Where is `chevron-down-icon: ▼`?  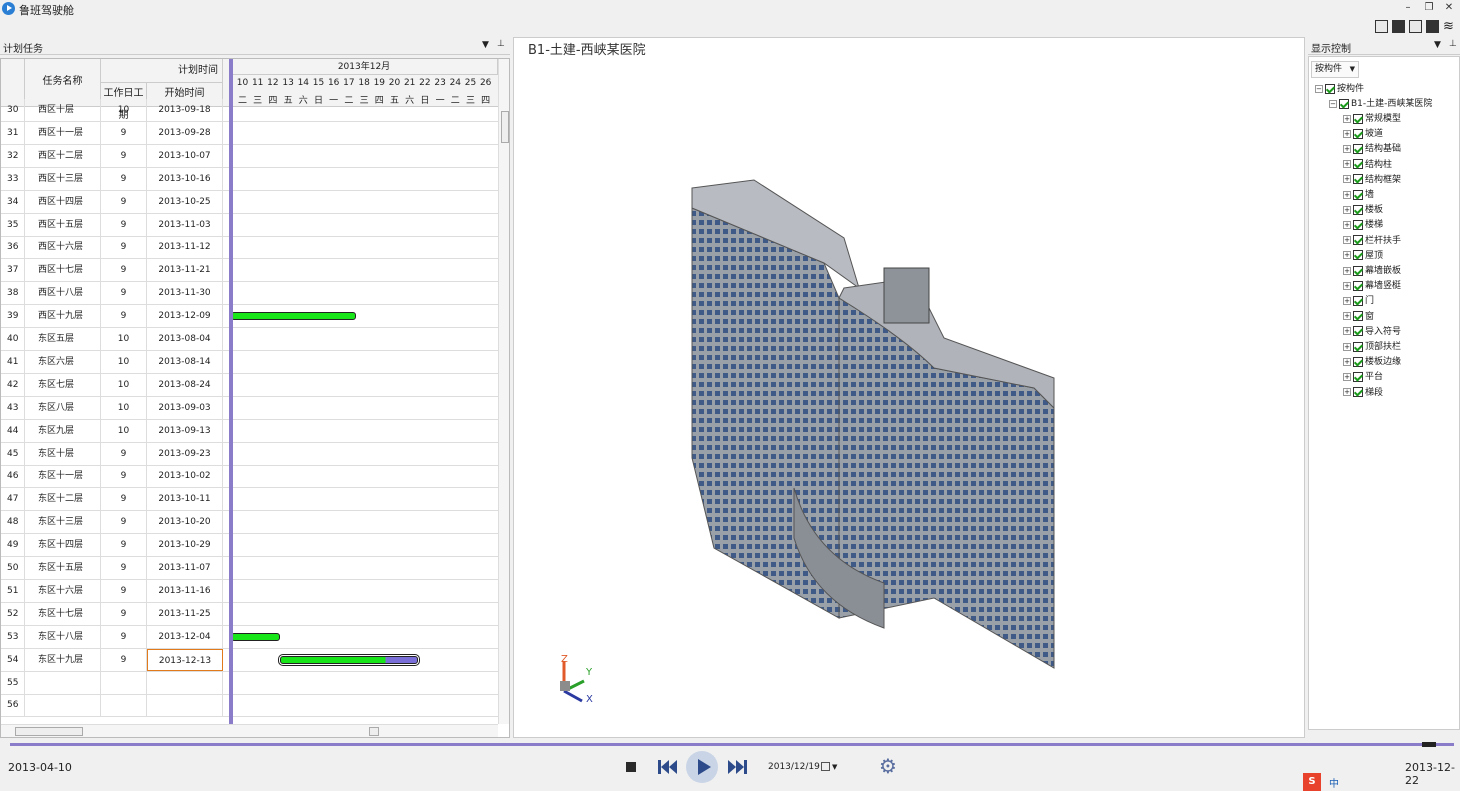
chevron-down-icon: ▼ is located at coordinates (834, 767).